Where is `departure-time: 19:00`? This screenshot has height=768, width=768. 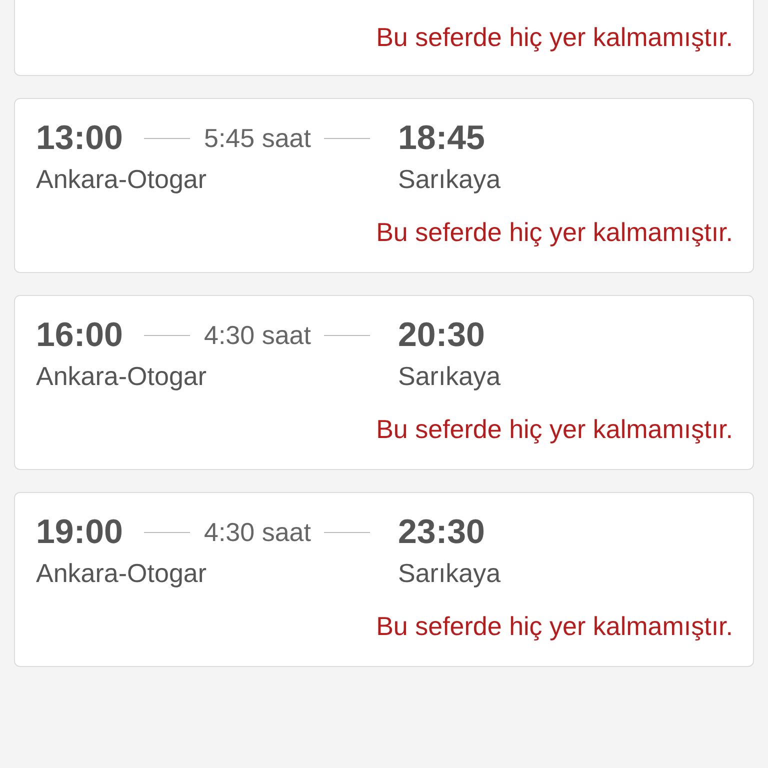
departure-time: 19:00 is located at coordinates (80, 532).